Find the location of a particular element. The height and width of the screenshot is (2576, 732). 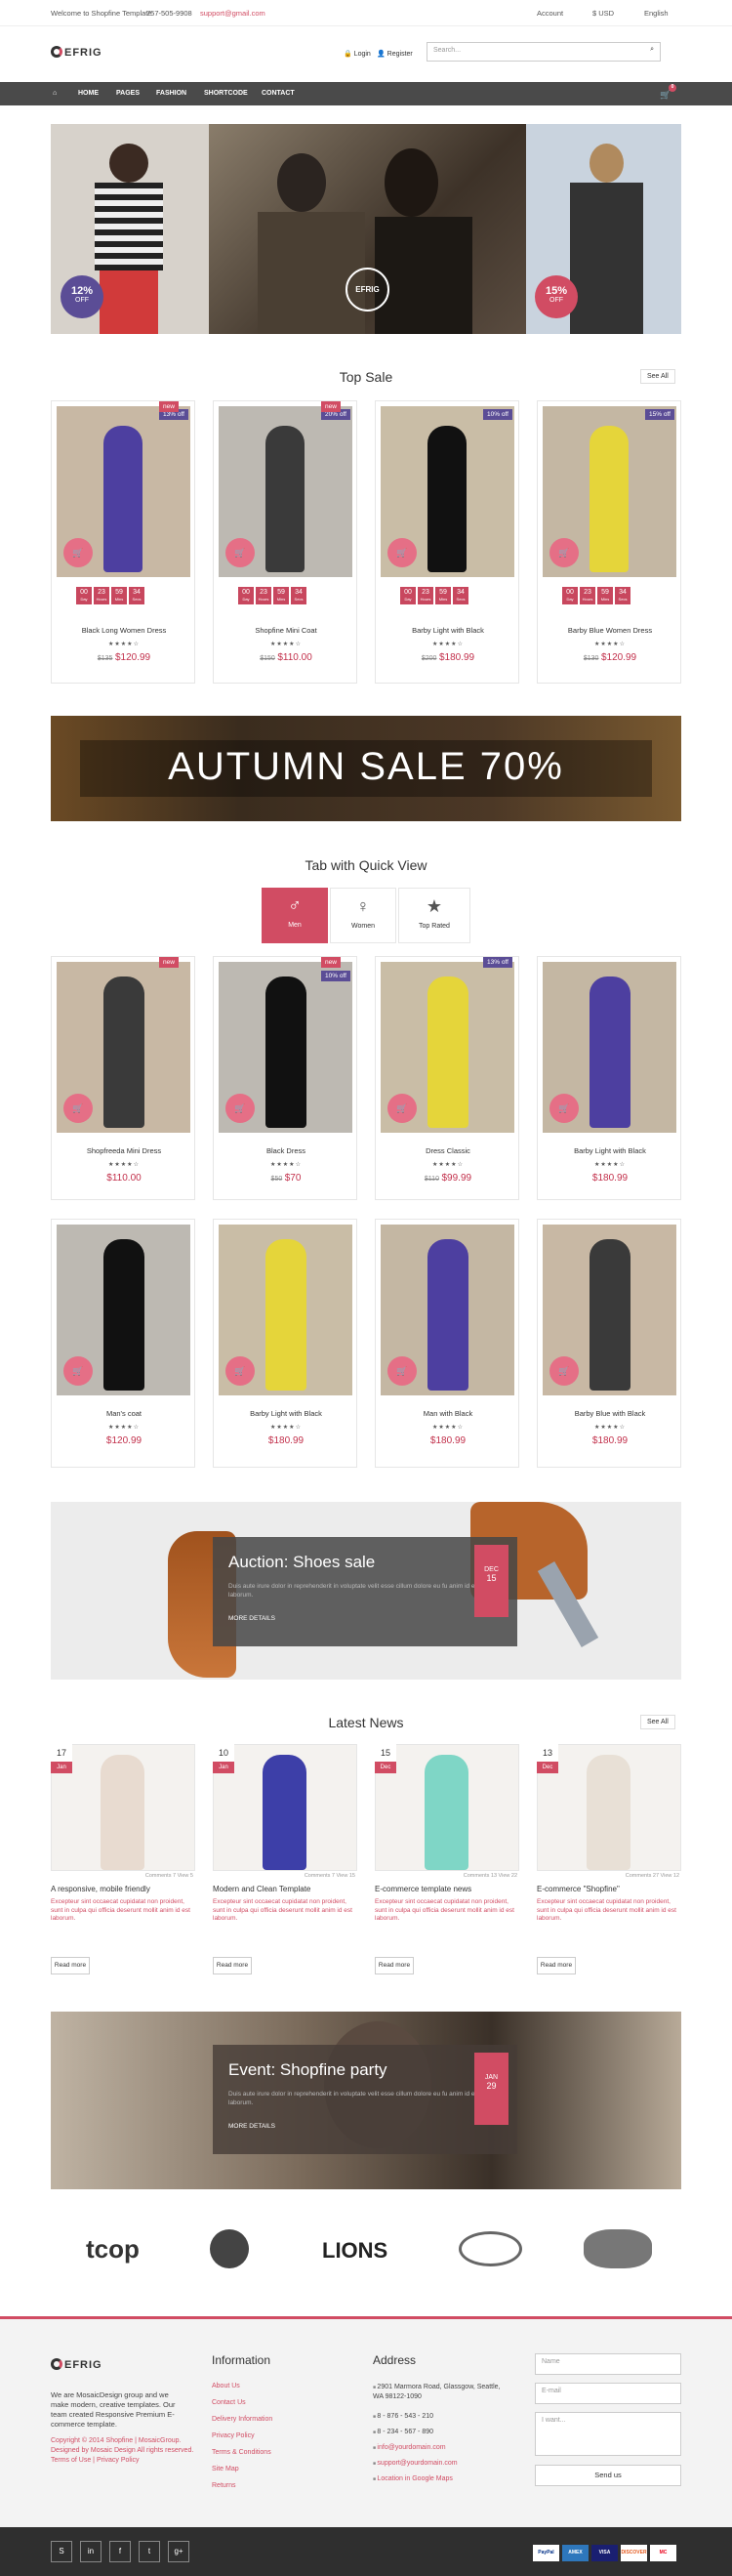

tab-product-card: 🛒 Barby Blue with Black ★★★★☆ $180.99 is located at coordinates (609, 1343).